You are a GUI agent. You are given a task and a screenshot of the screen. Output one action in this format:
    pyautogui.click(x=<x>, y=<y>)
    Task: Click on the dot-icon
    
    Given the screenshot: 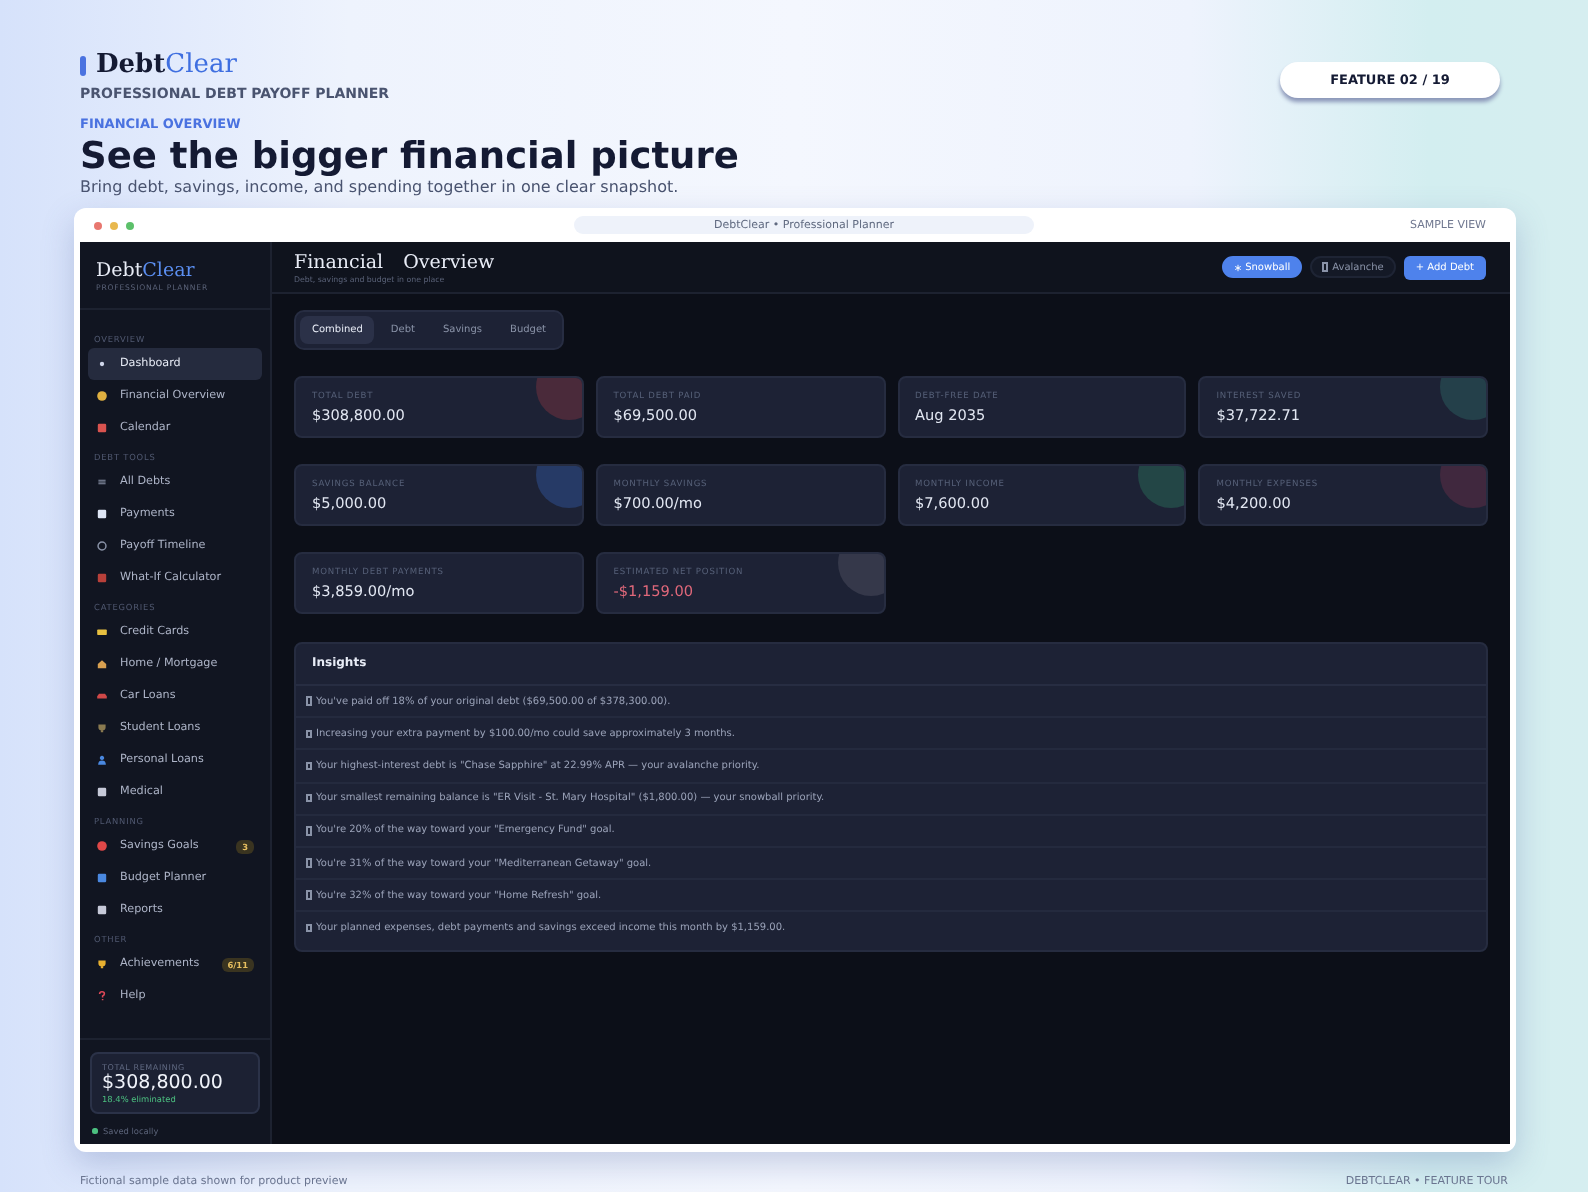 What is the action you would take?
    pyautogui.click(x=102, y=364)
    